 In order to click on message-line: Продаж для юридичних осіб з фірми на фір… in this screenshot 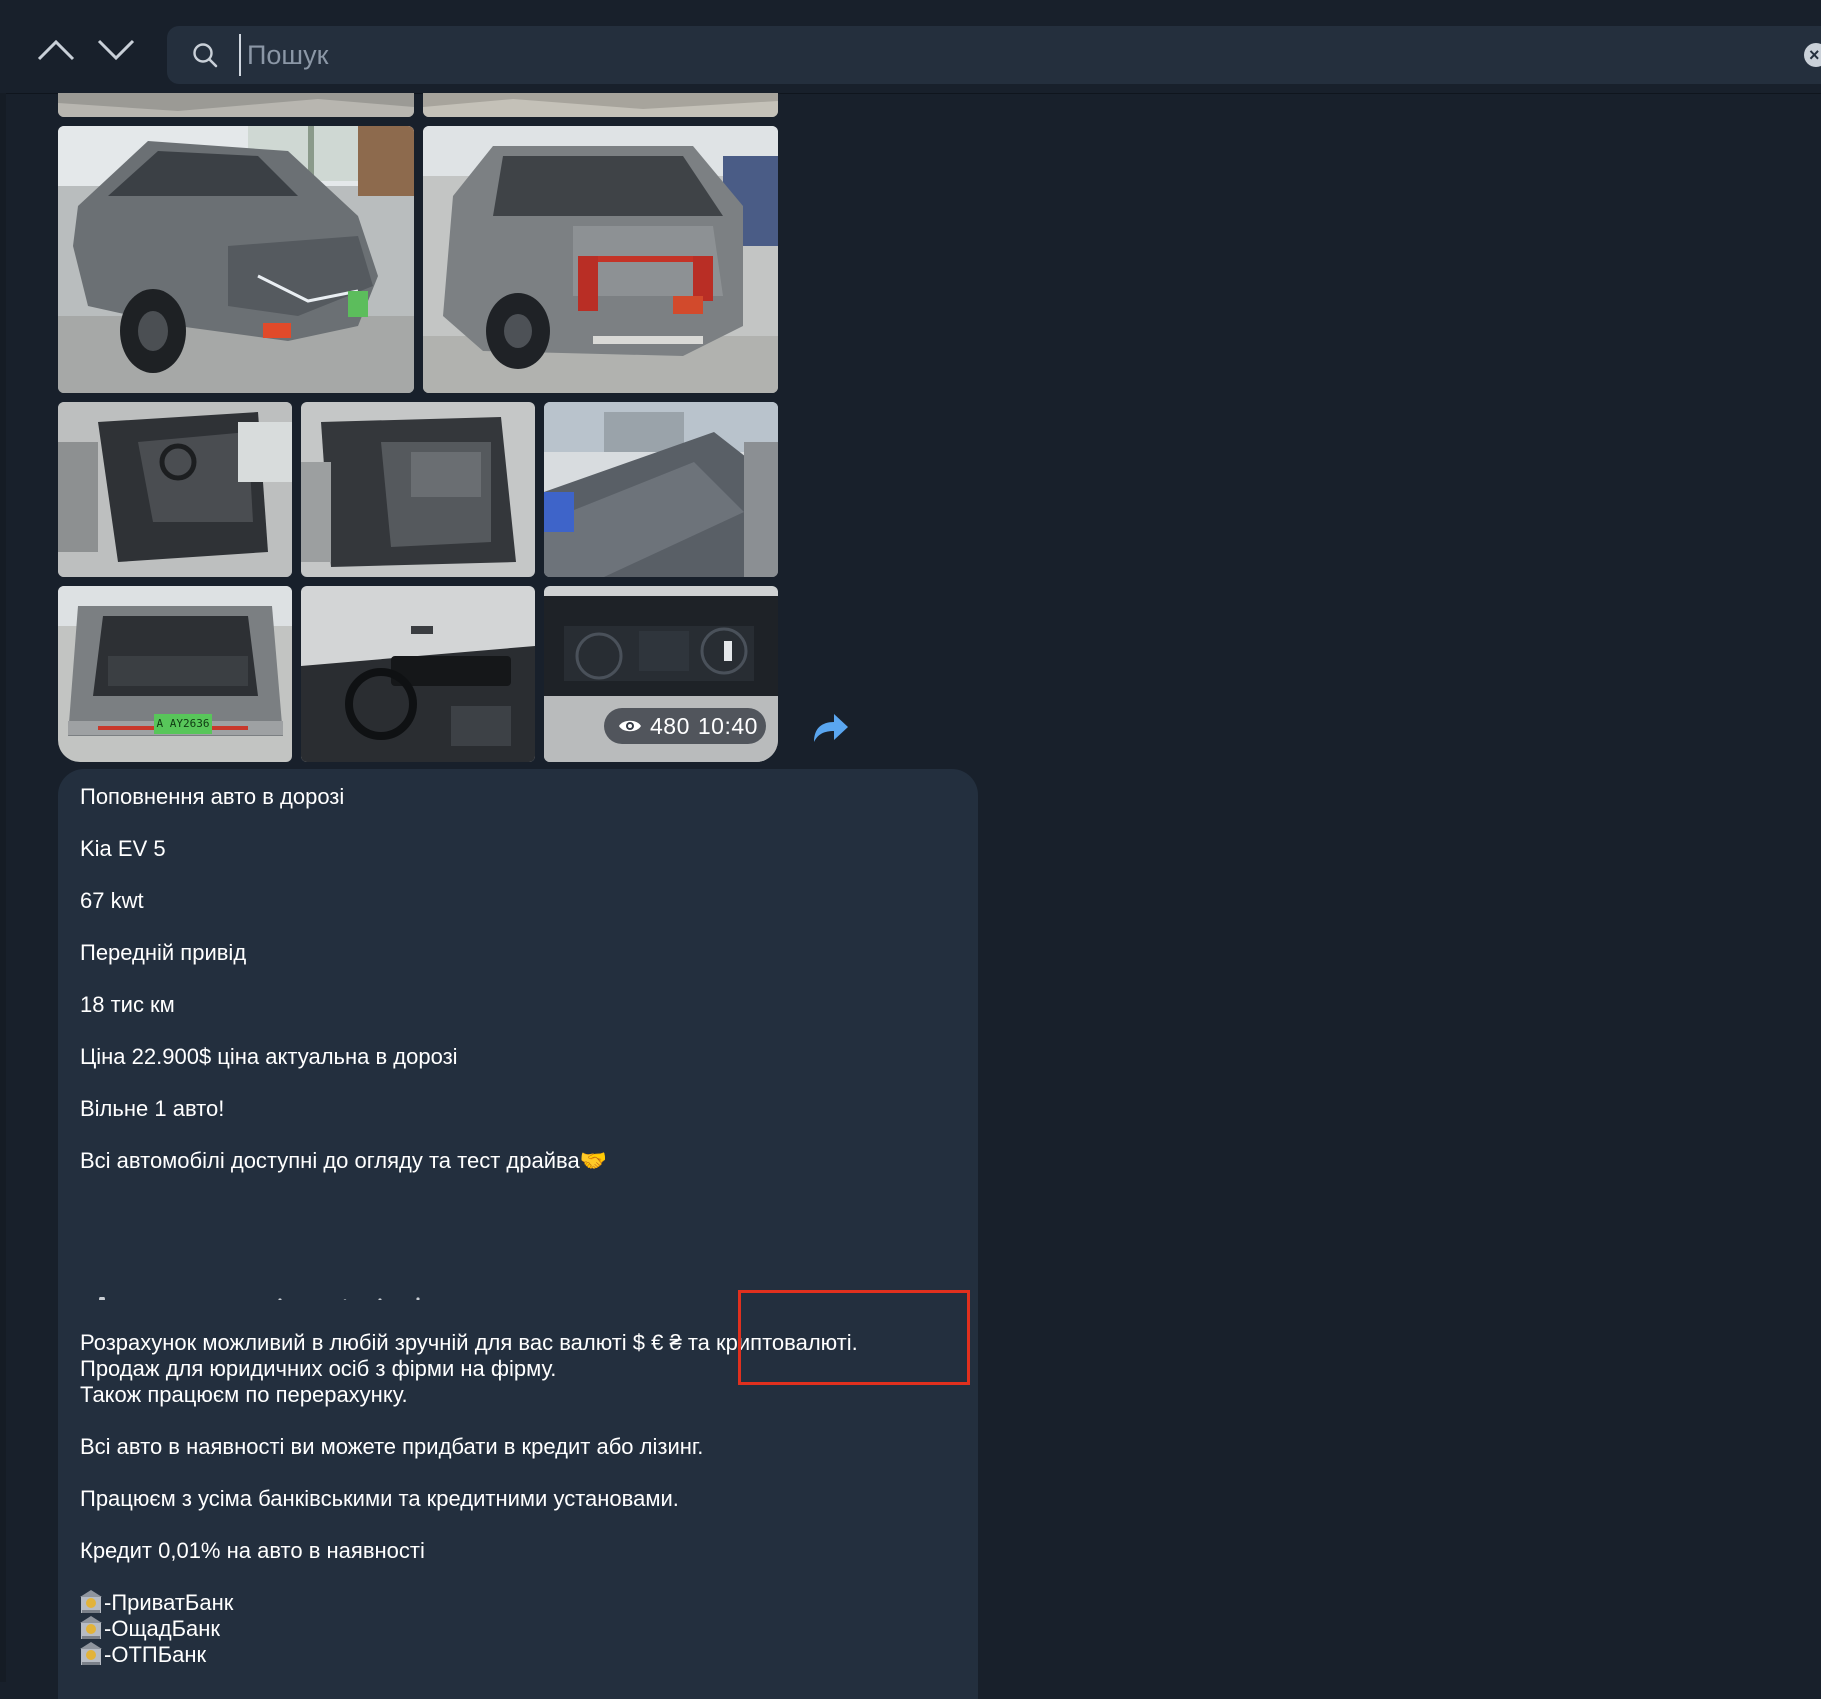, I will do `click(318, 1368)`.